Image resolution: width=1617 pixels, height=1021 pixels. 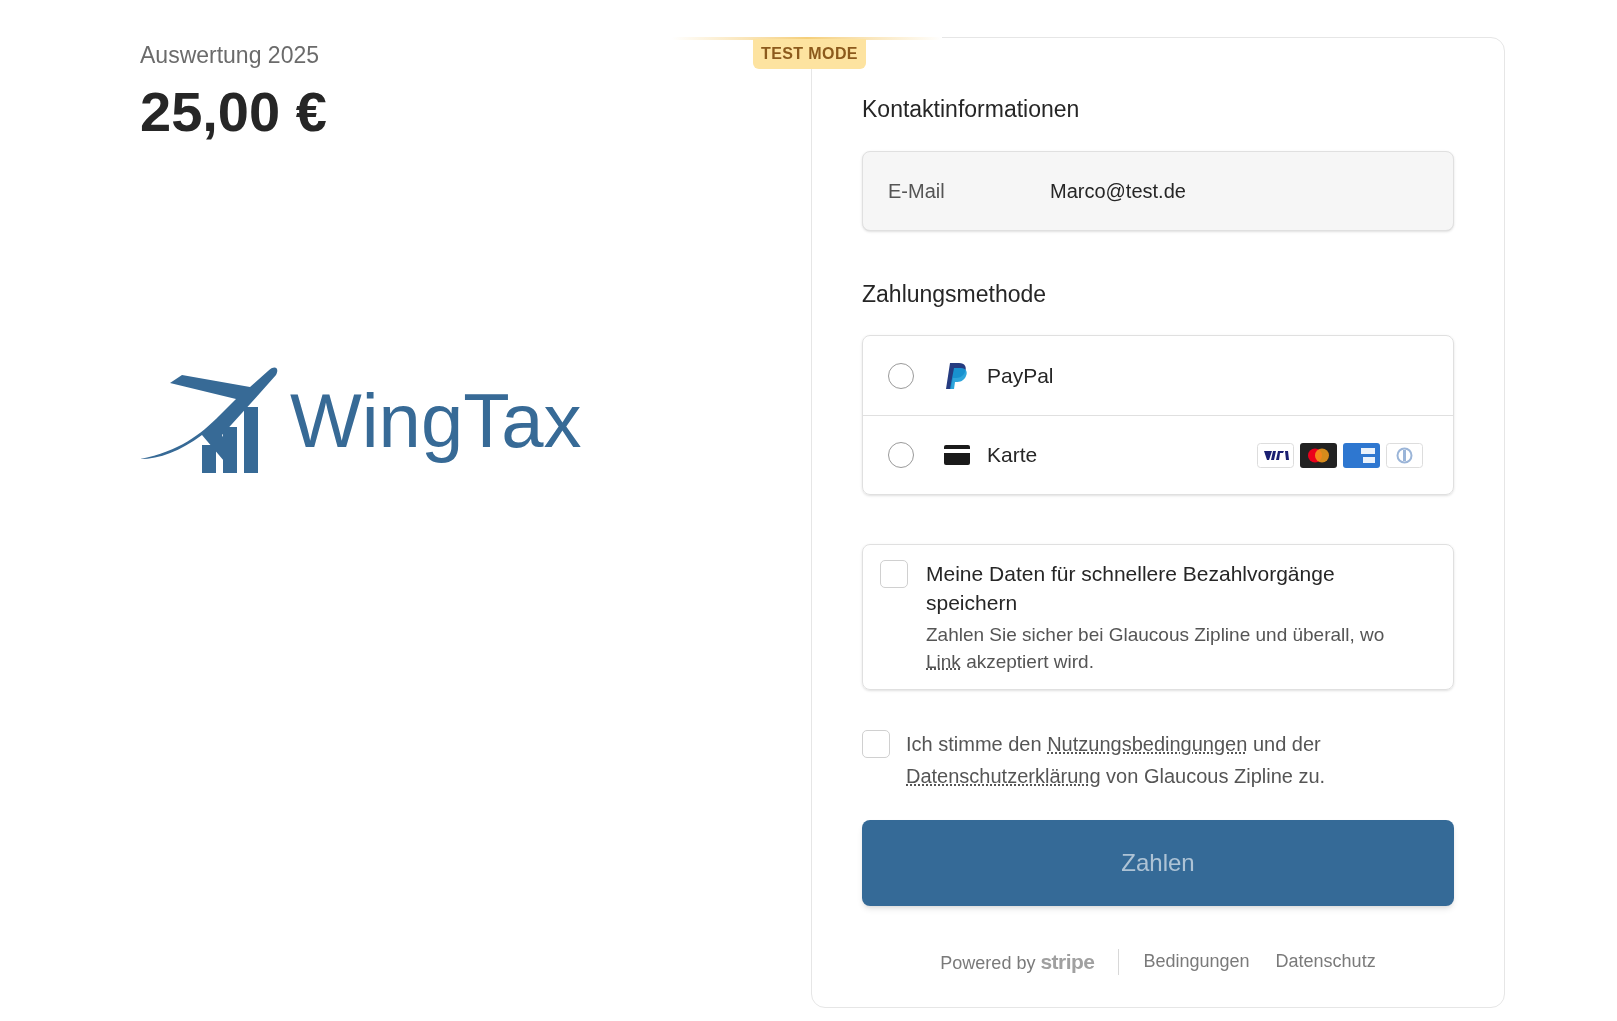 I want to click on payment-method-option: Karte, so click(x=1158, y=454).